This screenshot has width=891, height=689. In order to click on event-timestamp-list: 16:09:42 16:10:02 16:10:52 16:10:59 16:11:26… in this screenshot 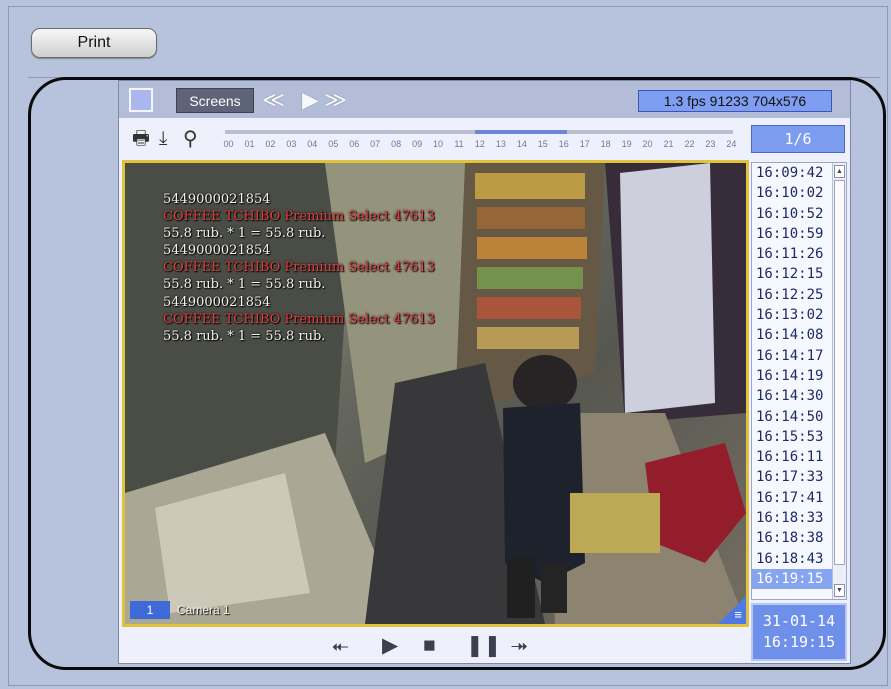, I will do `click(799, 381)`.